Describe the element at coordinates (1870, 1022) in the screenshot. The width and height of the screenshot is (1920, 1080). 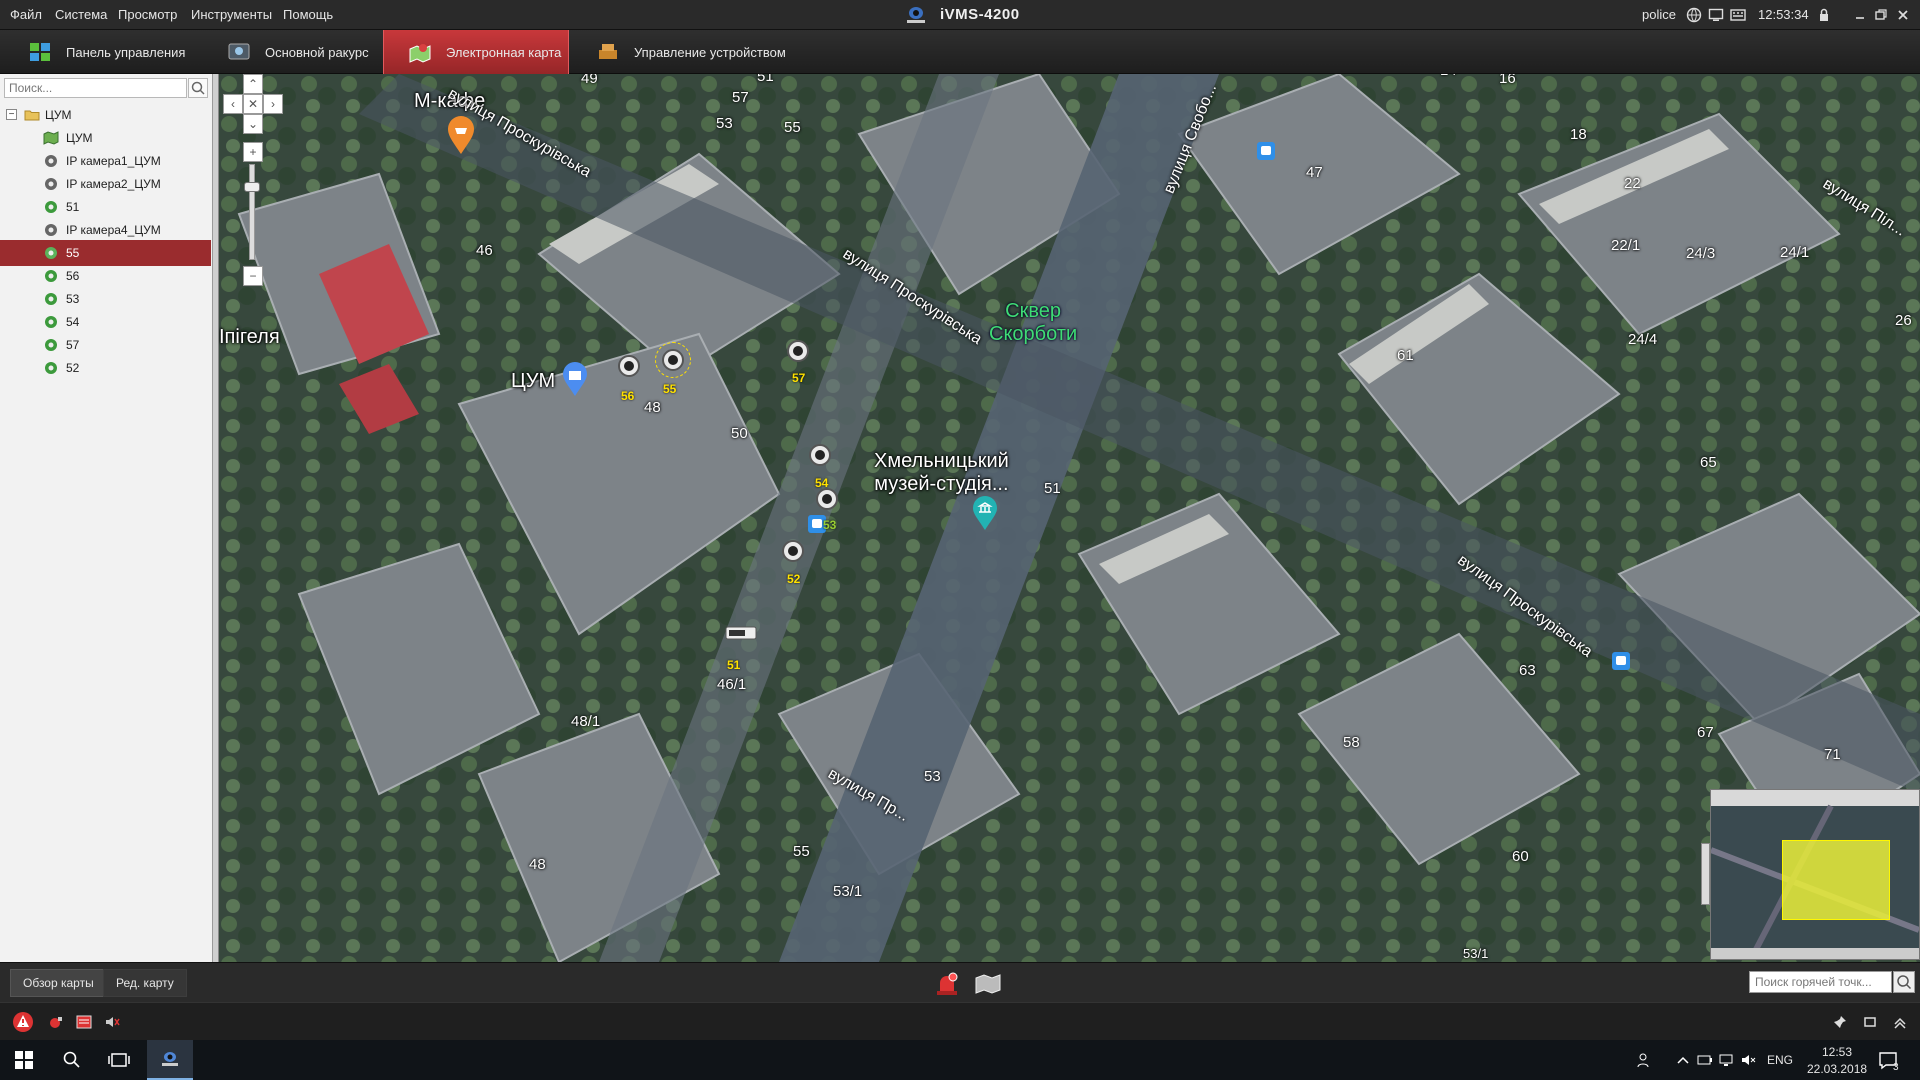
I see `window-icon` at that location.